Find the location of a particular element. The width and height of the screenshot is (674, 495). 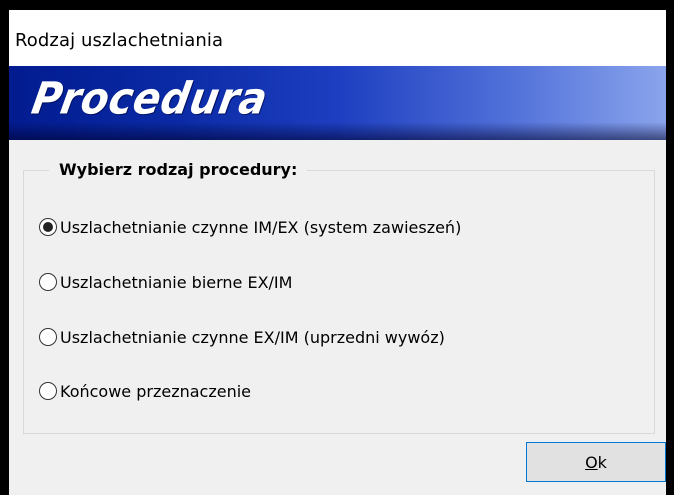

ok-button: Ok is located at coordinates (596, 462).